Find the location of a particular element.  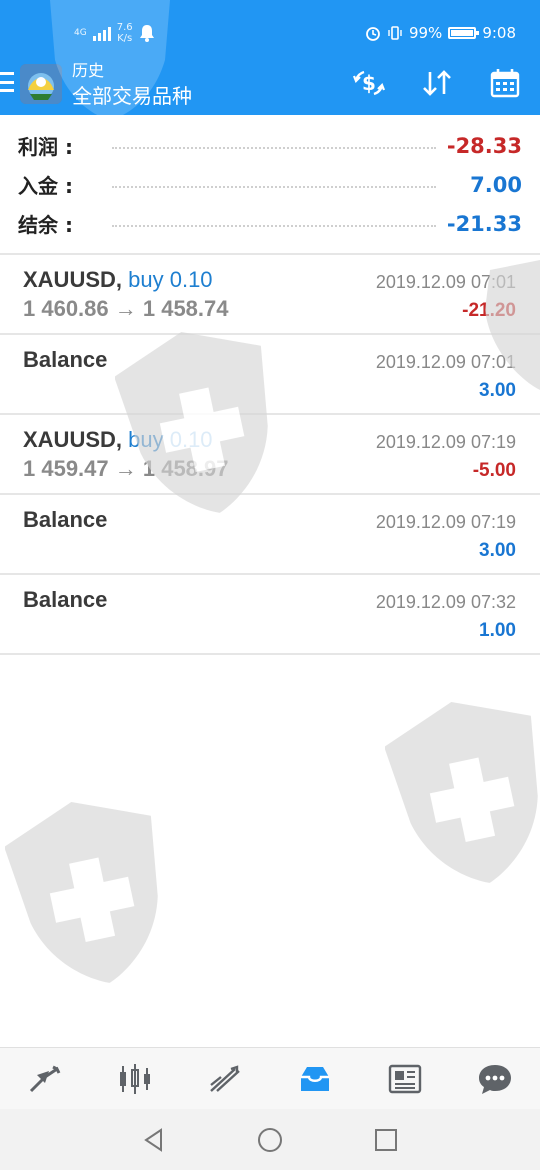

row-prices: 1 459.47 → 1 458.97 is located at coordinates (126, 468).